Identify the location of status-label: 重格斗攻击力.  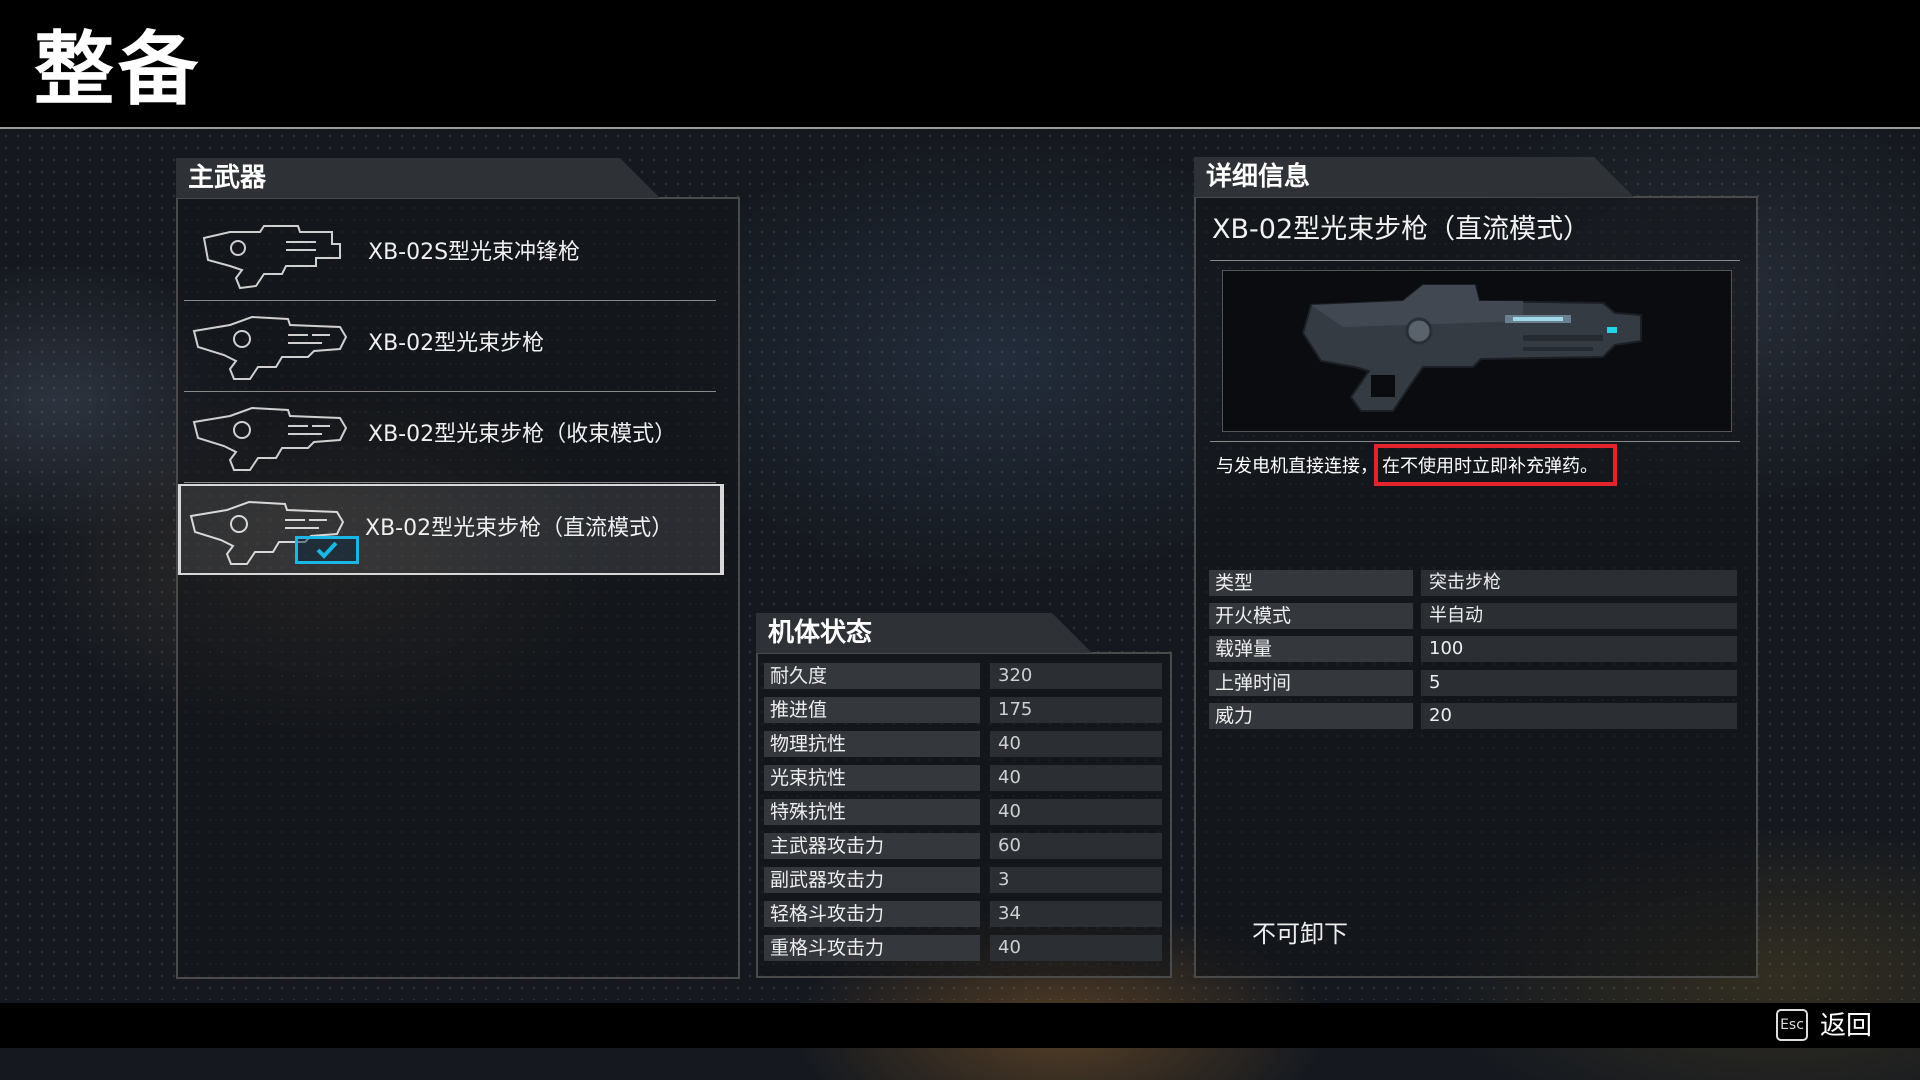
(872, 948).